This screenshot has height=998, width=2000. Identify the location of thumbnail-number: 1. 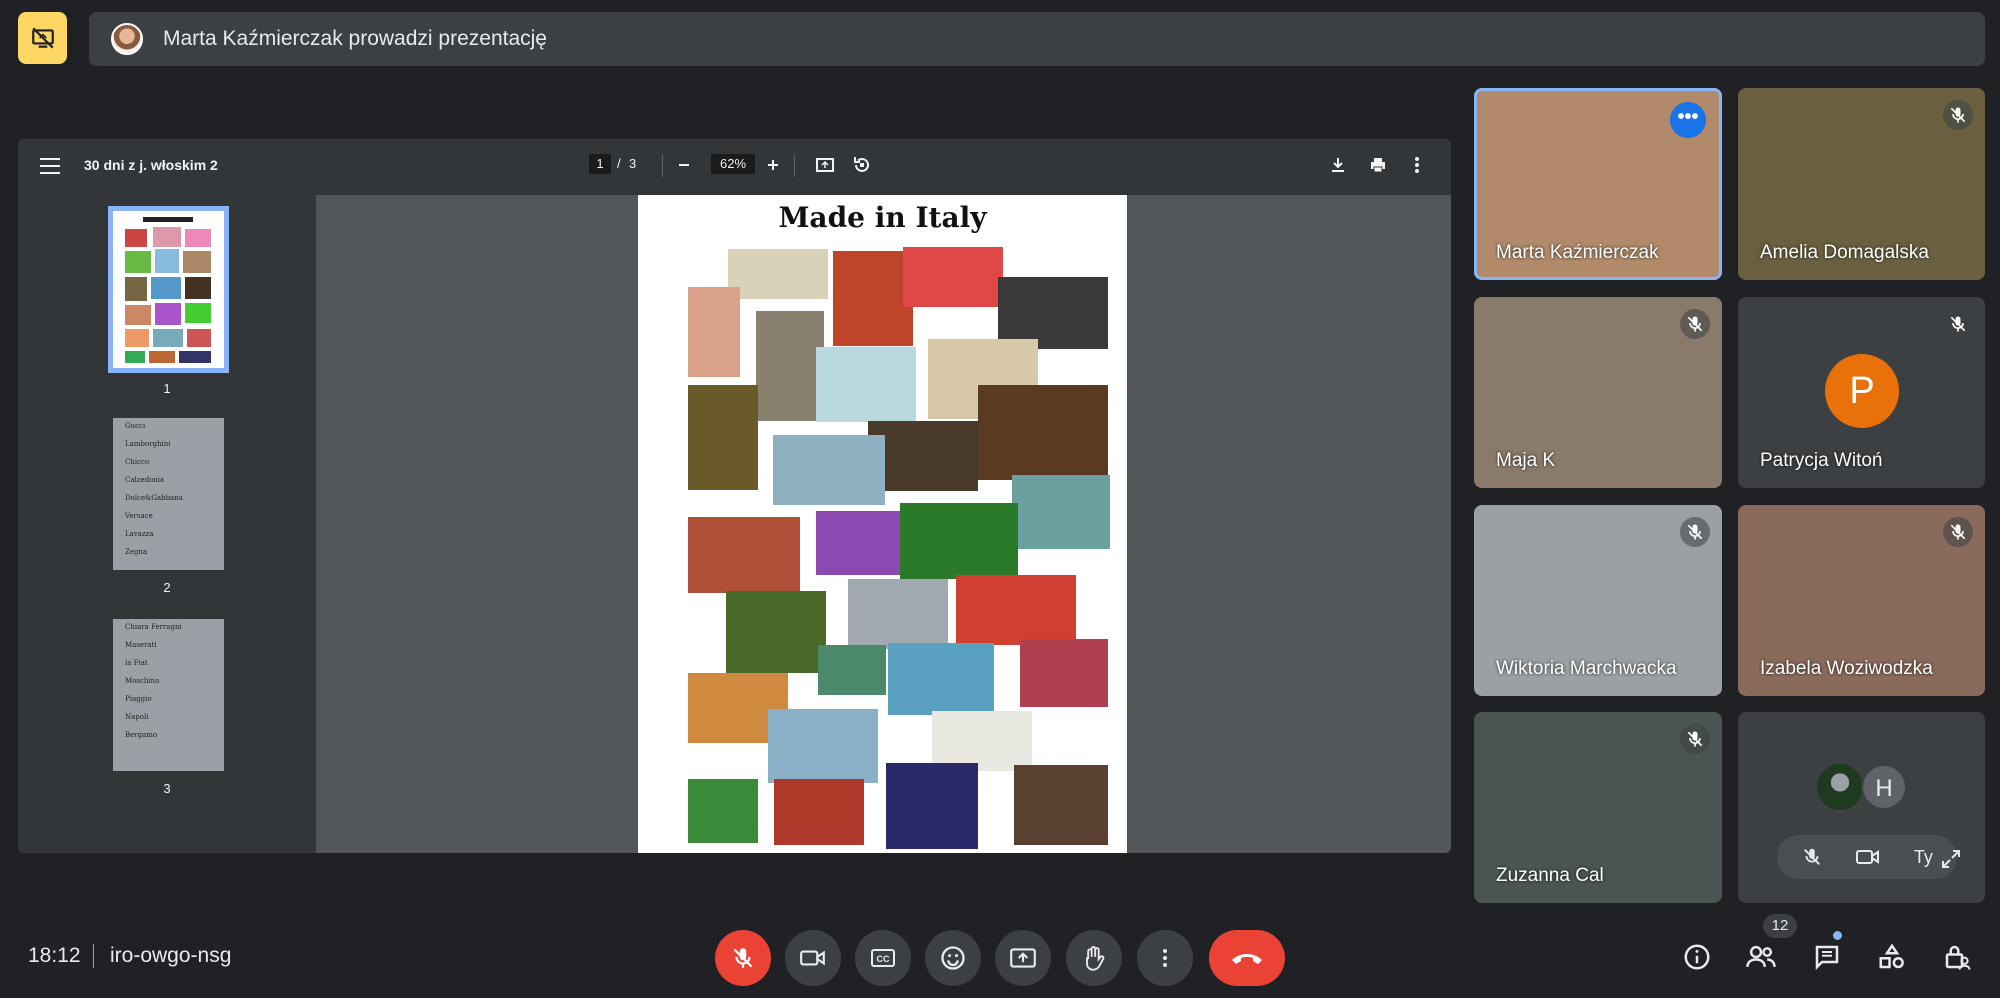
(167, 388).